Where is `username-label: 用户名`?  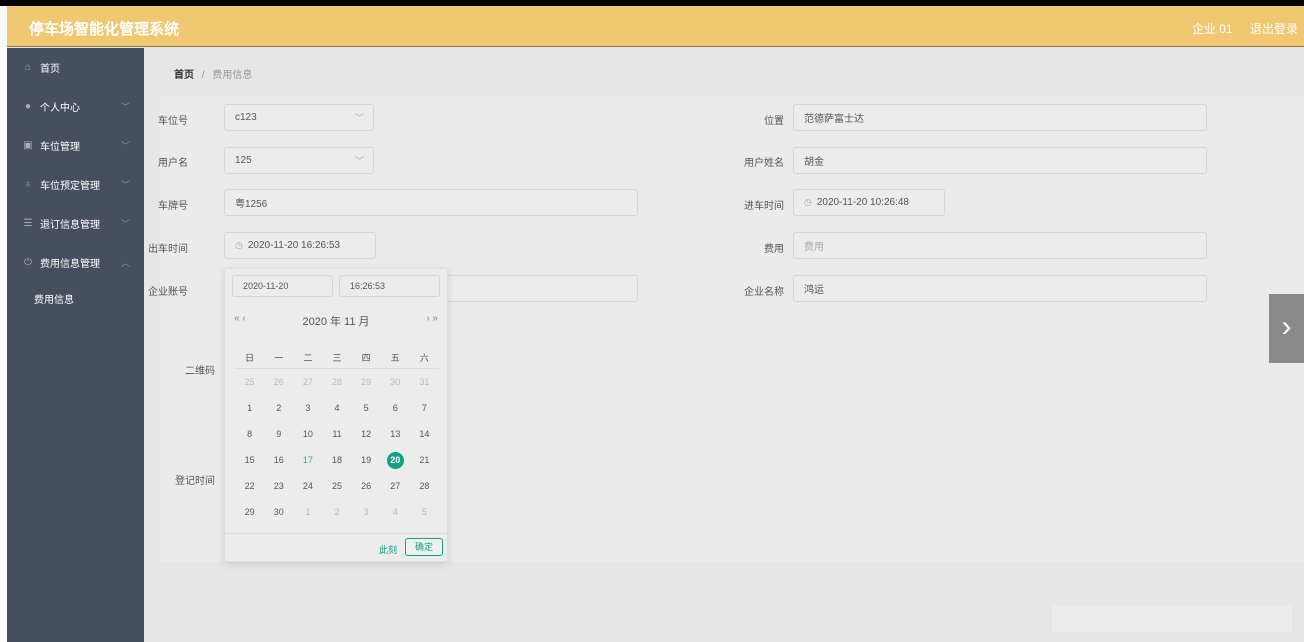
username-label: 用户名 is located at coordinates (173, 163).